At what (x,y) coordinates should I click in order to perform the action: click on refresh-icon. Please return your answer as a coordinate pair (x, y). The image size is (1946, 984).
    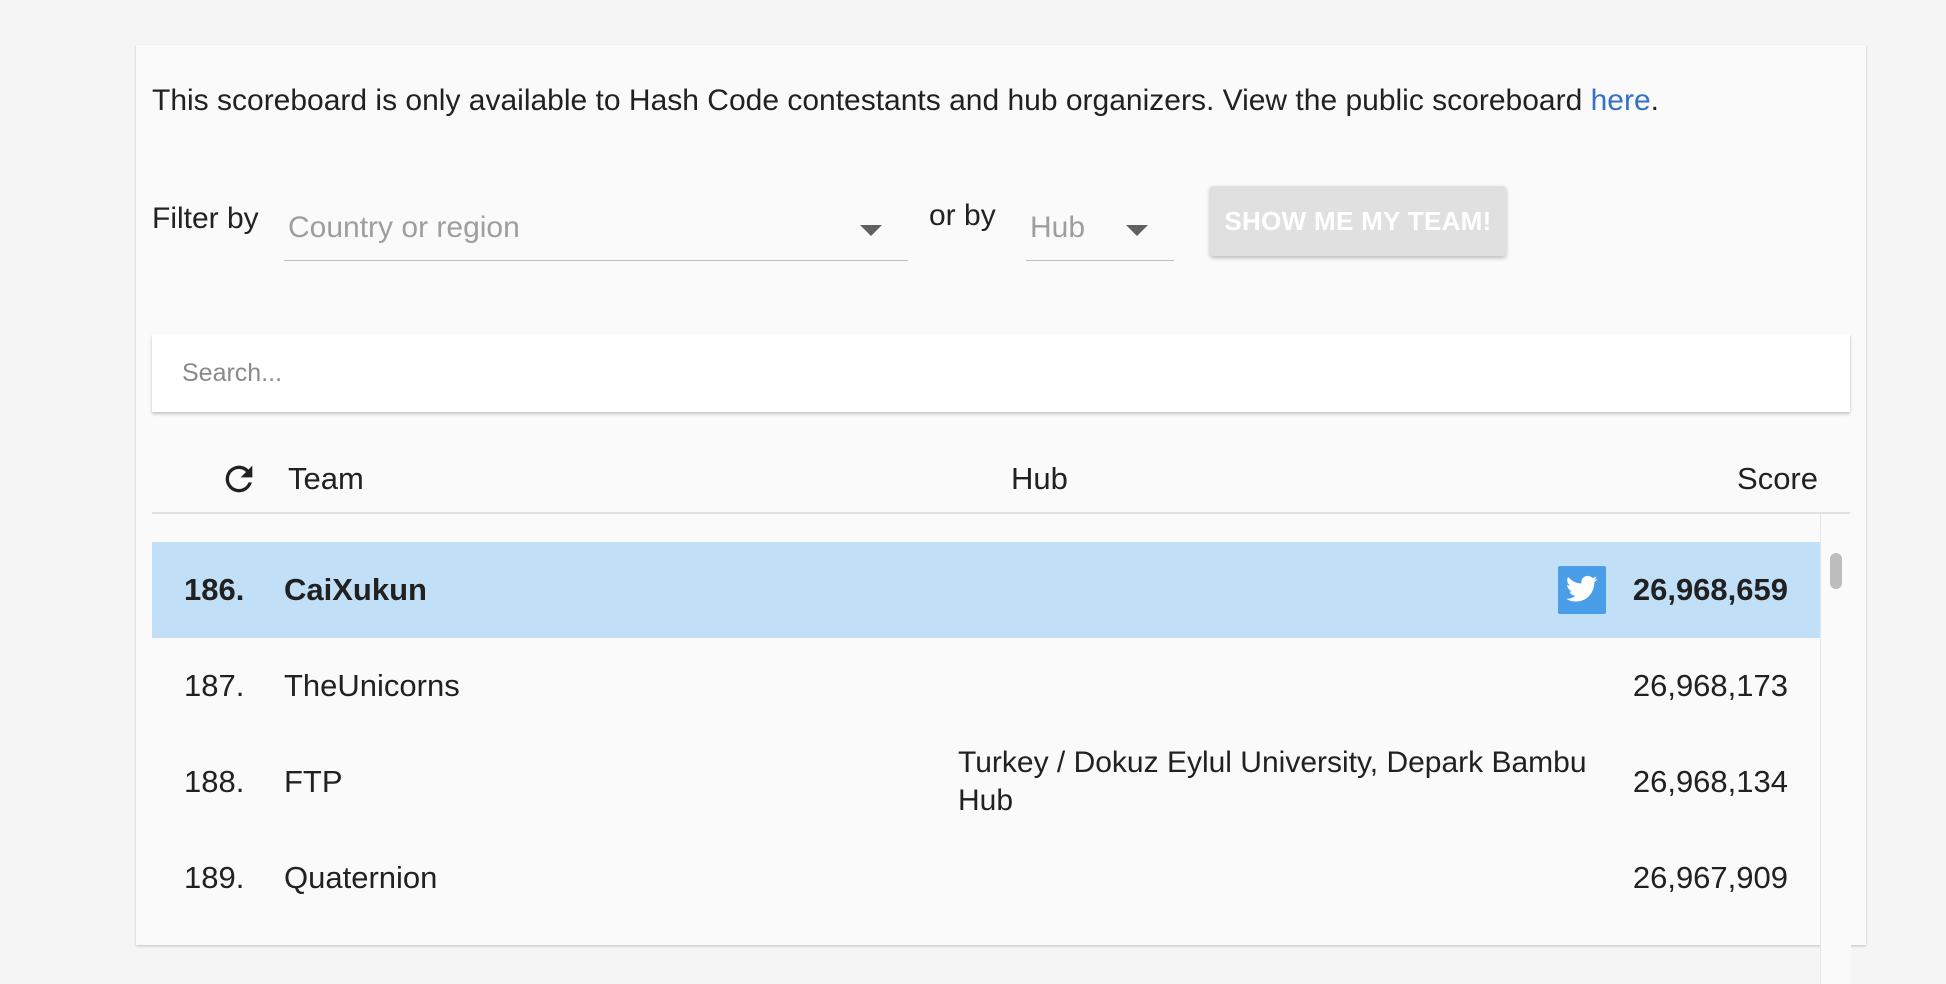
    Looking at the image, I should click on (239, 479).